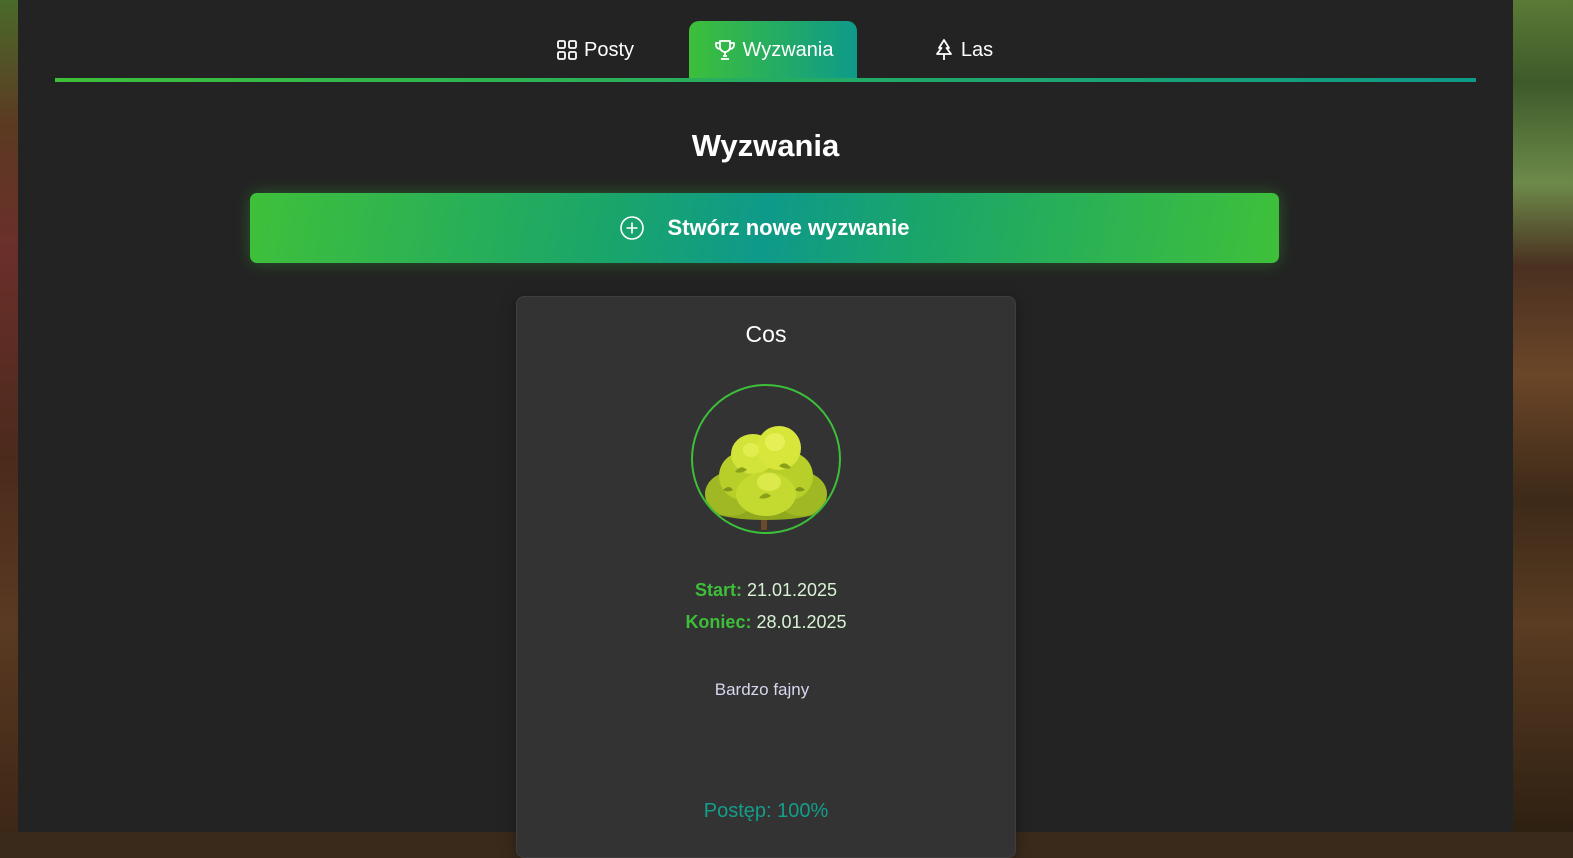  What do you see at coordinates (766, 334) in the screenshot?
I see `challenge-title: Cos` at bounding box center [766, 334].